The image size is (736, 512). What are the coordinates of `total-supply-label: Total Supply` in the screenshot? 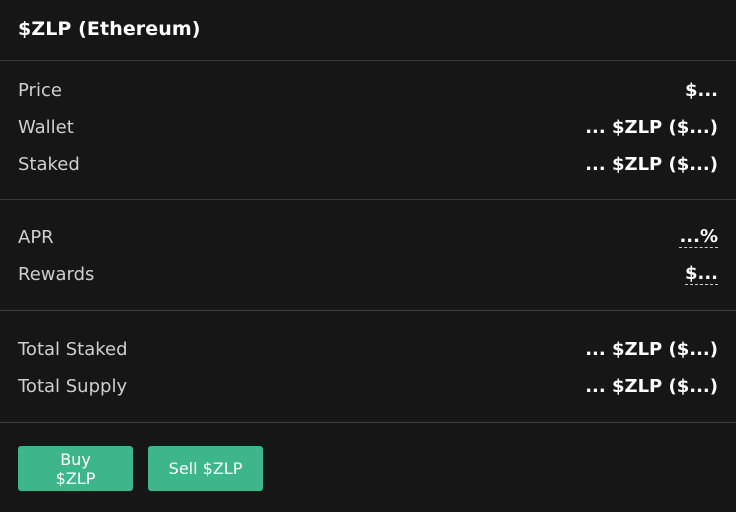 It's located at (73, 386).